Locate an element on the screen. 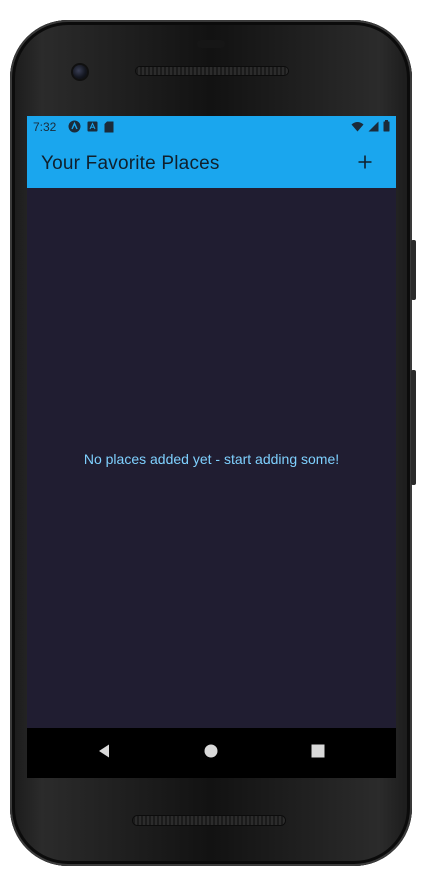 Image resolution: width=421 pixels, height=885 pixels. top-sensor is located at coordinates (211, 44).